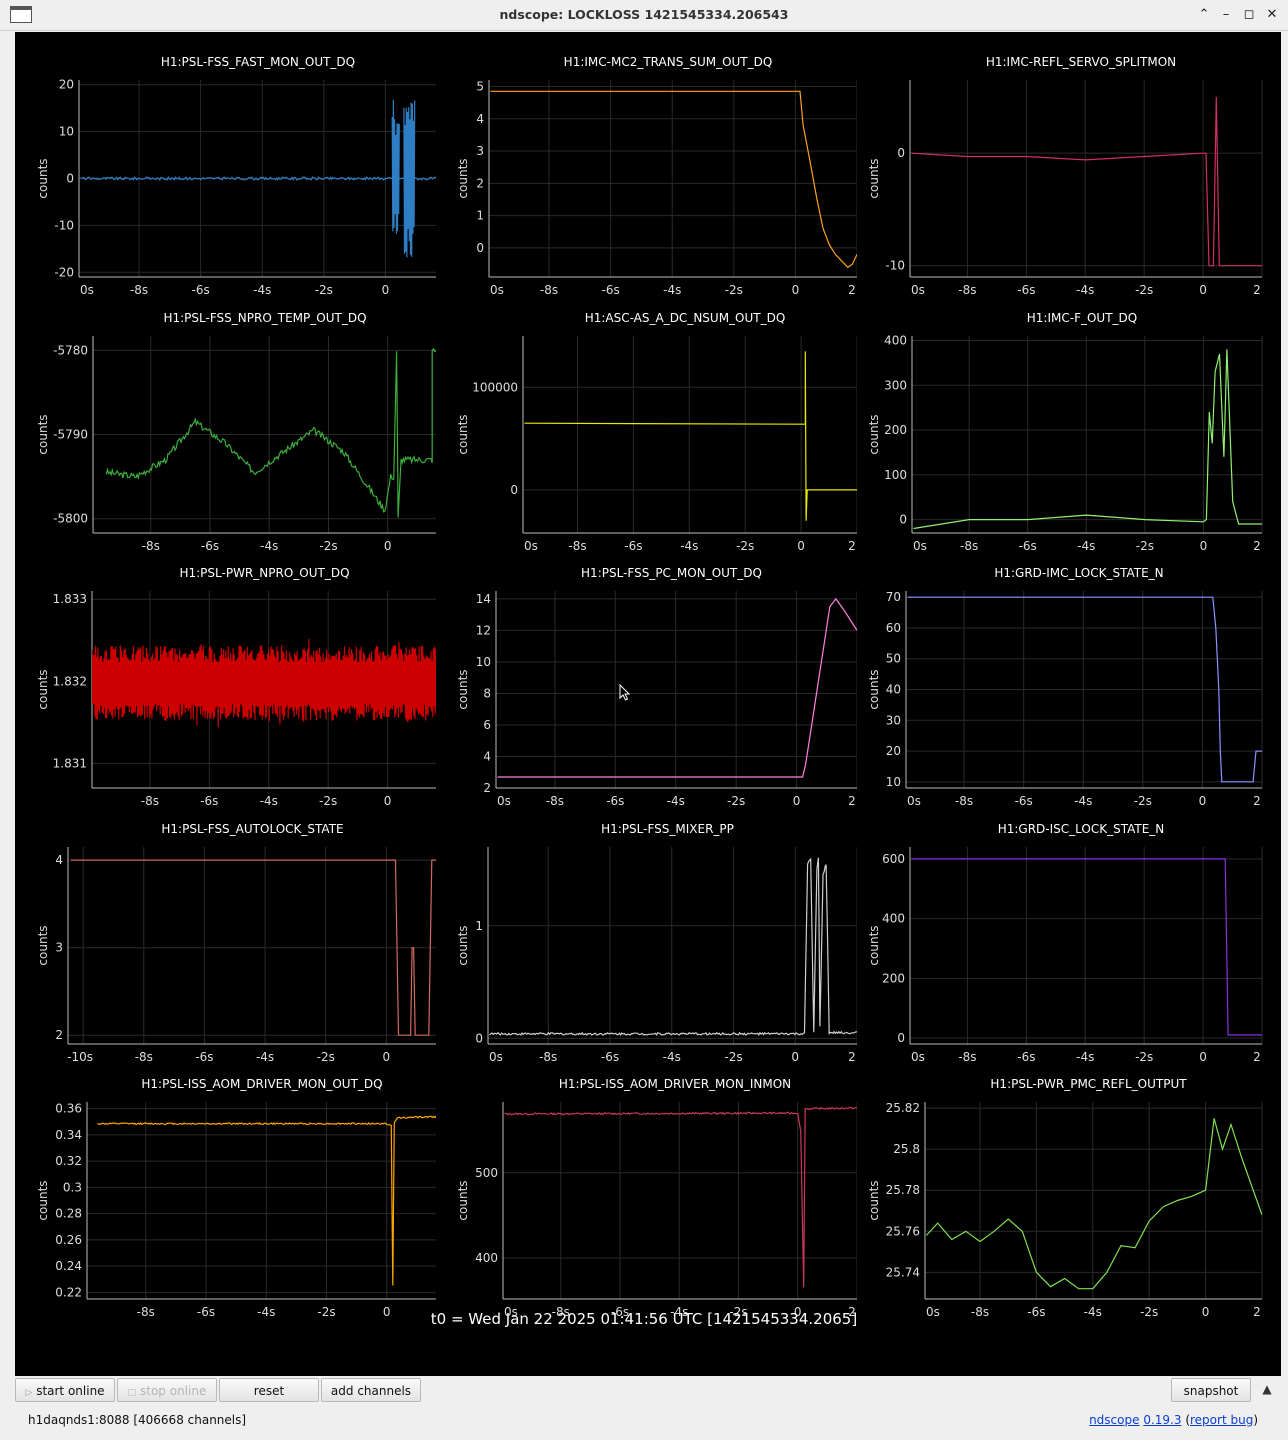 Image resolution: width=1288 pixels, height=1440 pixels. I want to click on y-tick-label: 100, so click(895, 475).